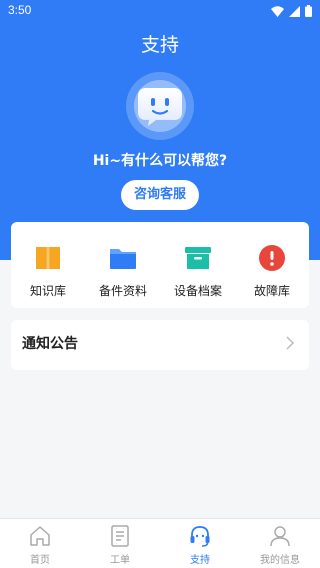  Describe the element at coordinates (280, 560) in the screenshot. I see `tab-label: 我的信息` at that location.